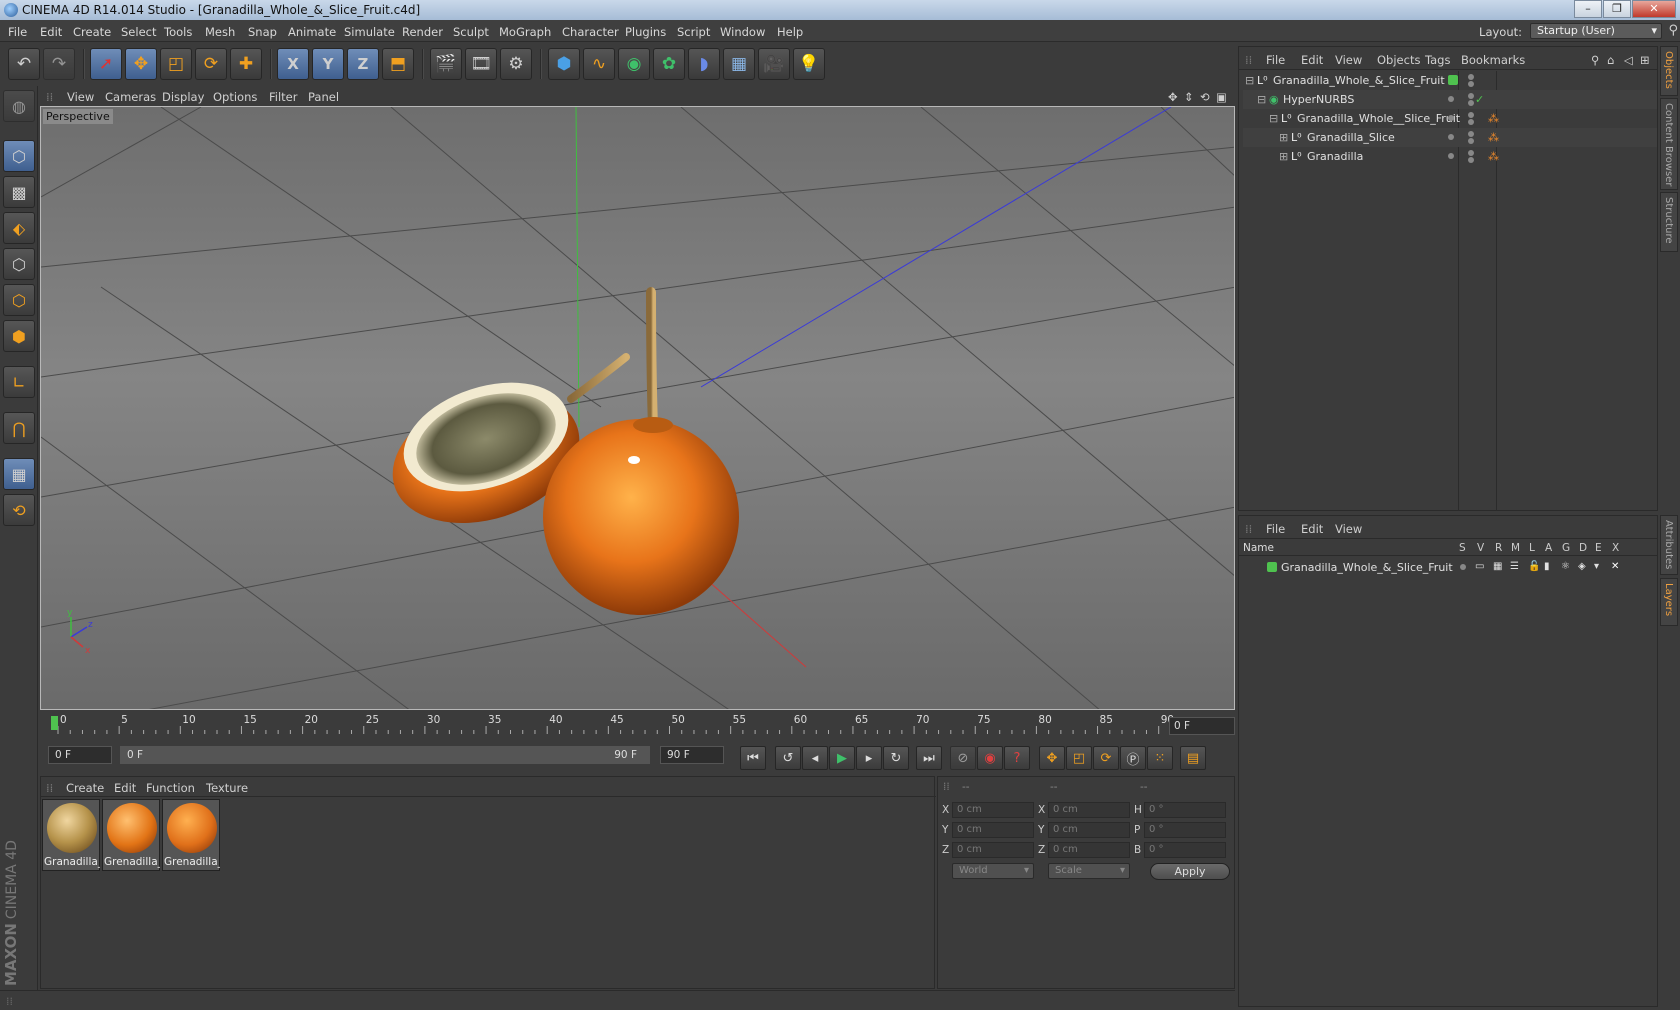 The image size is (1680, 1010). What do you see at coordinates (1275, 529) in the screenshot?
I see `layers-menu-file: File` at bounding box center [1275, 529].